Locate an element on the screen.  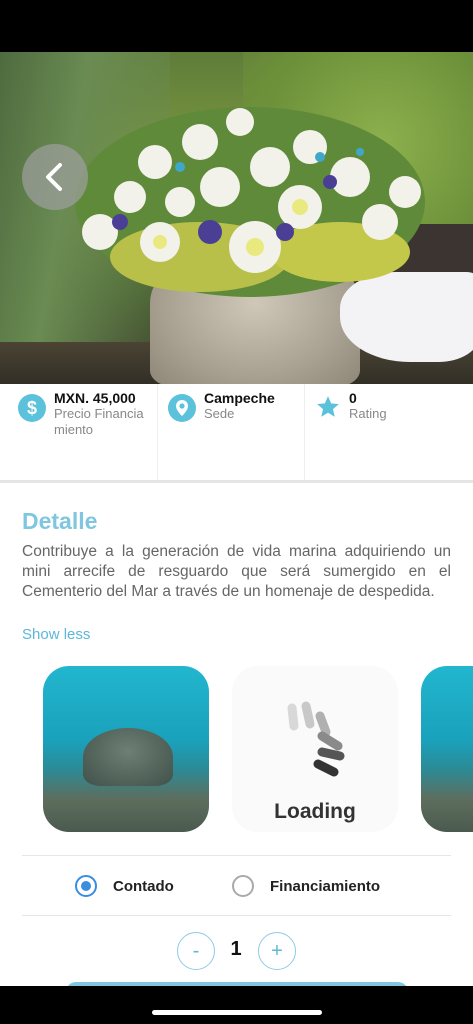
rating-value: 0 is located at coordinates (353, 398).